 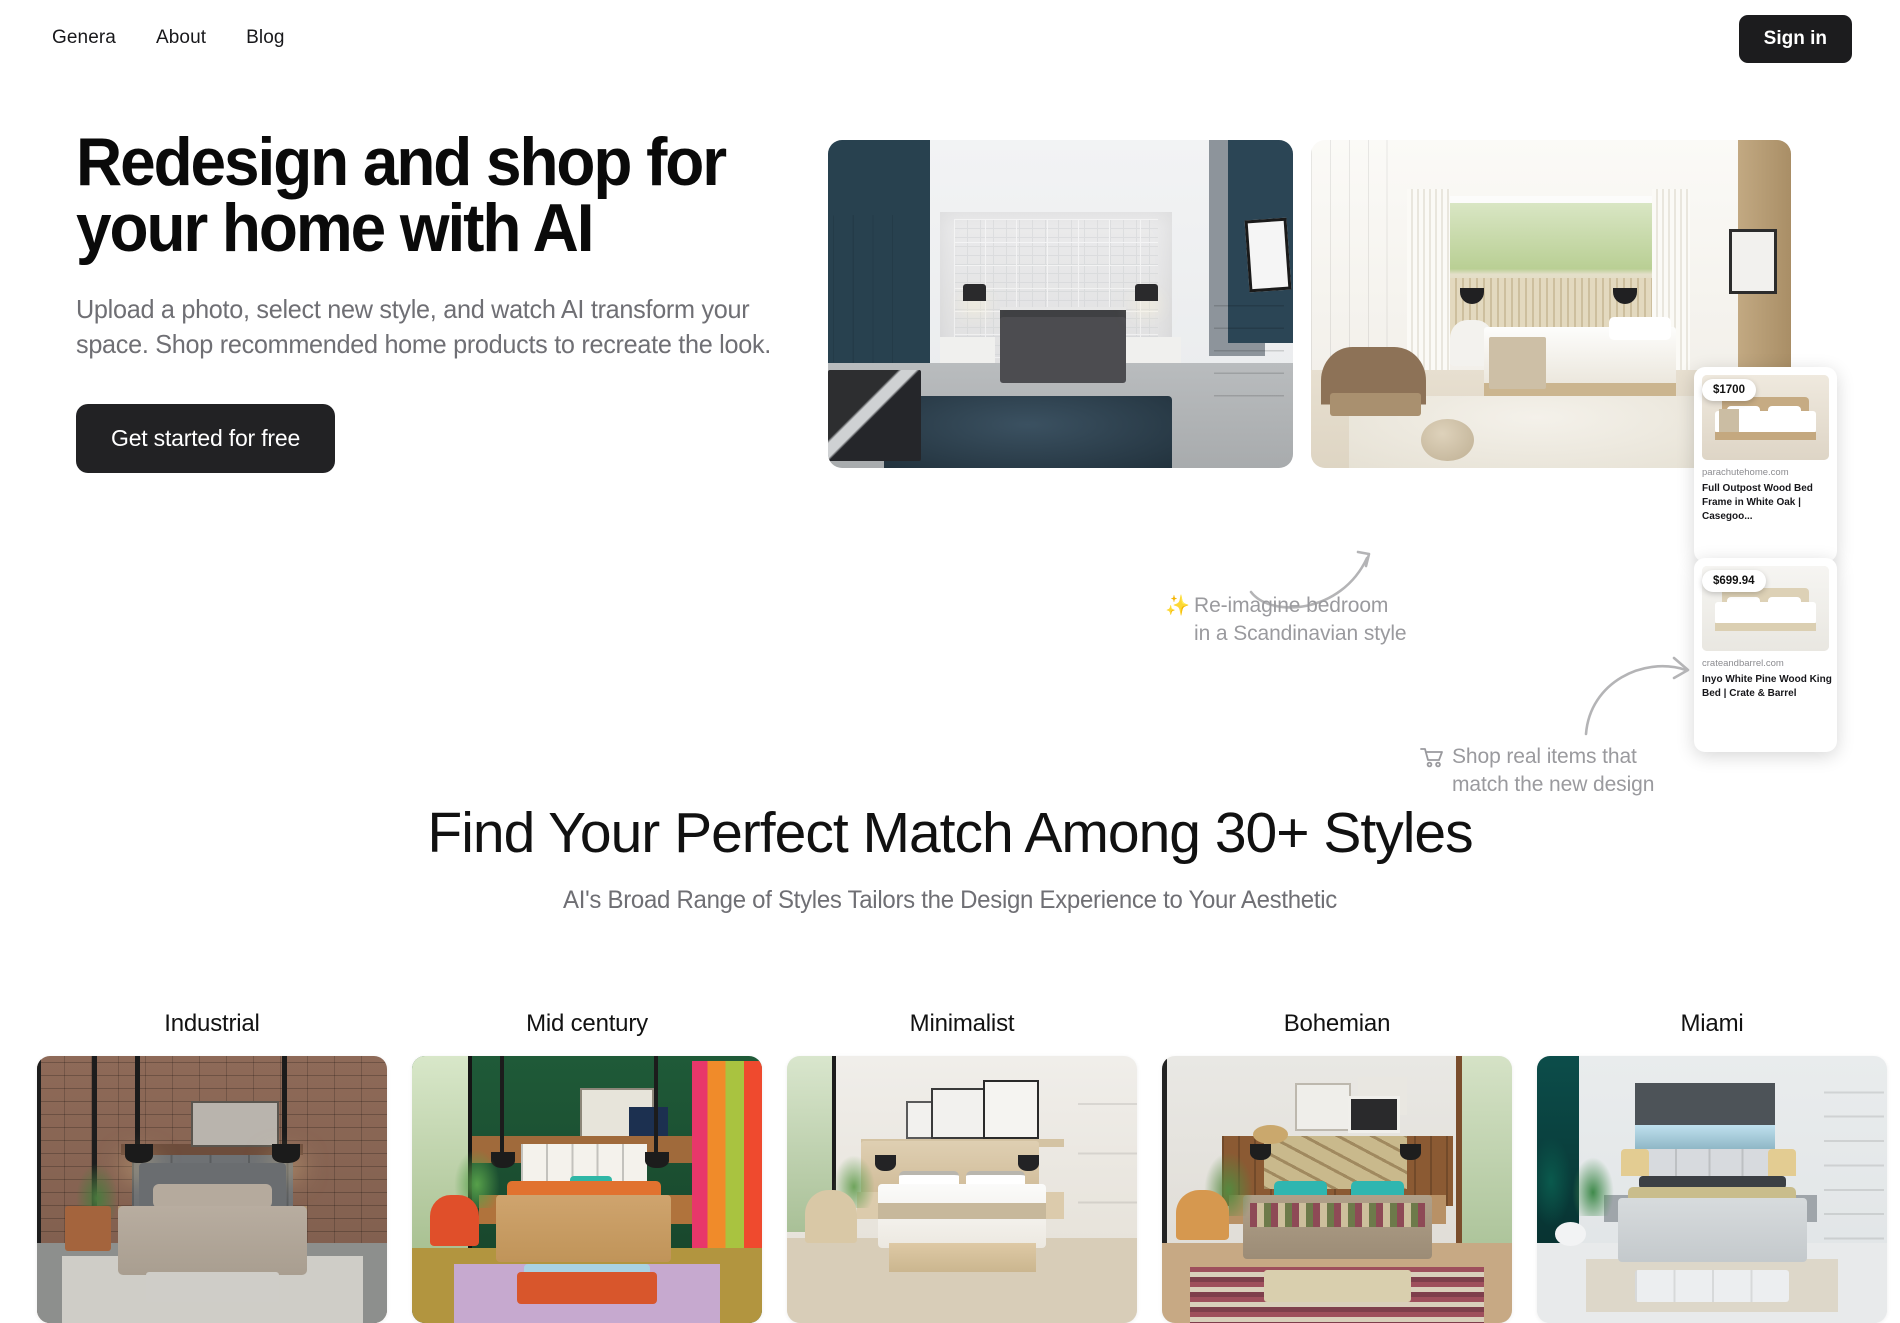 I want to click on style-card-label: Minimalist, so click(x=962, y=1023).